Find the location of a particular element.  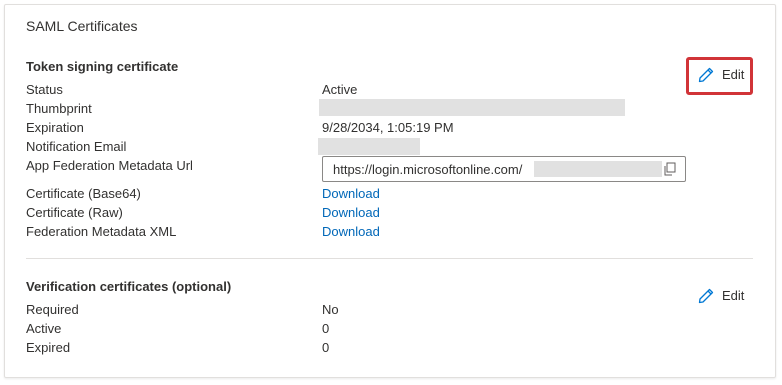

required-value: No is located at coordinates (330, 309).